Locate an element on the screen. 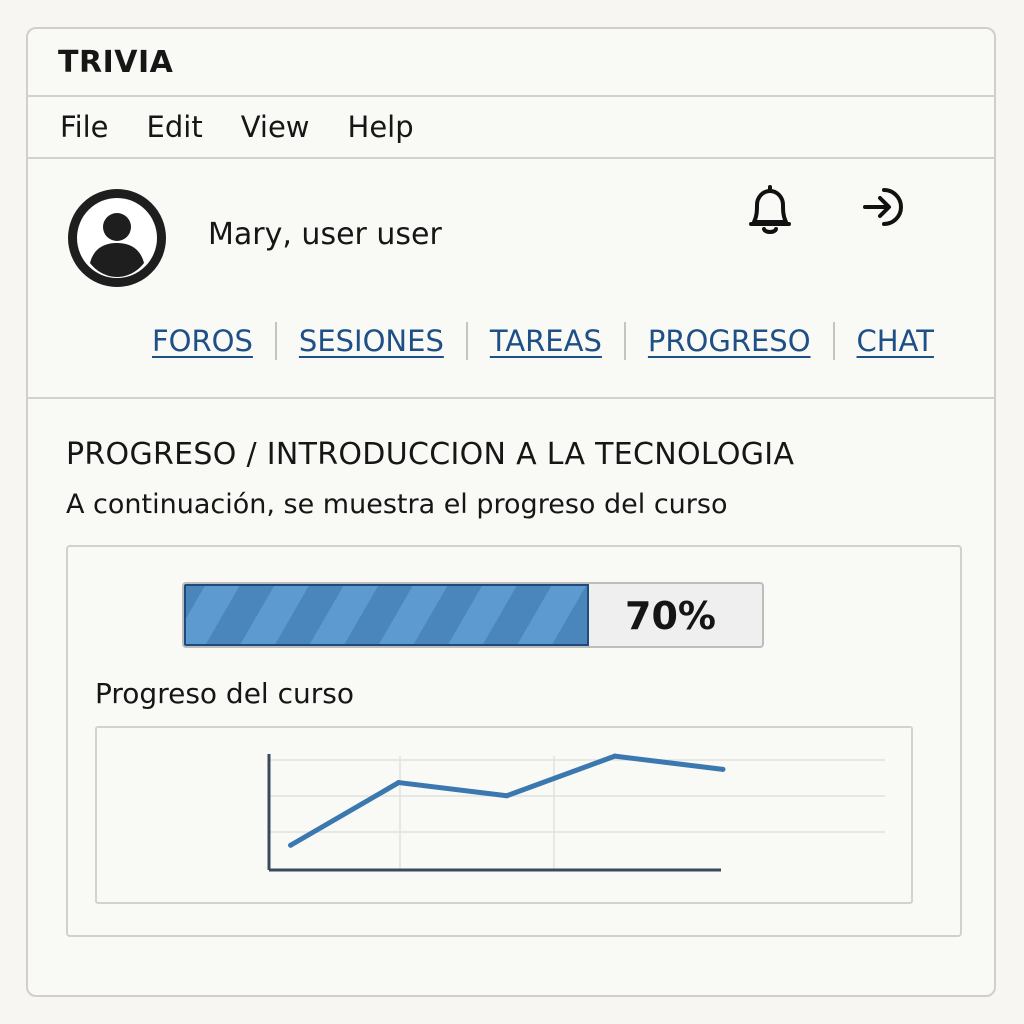  progress-percentage: 70% is located at coordinates (670, 616).